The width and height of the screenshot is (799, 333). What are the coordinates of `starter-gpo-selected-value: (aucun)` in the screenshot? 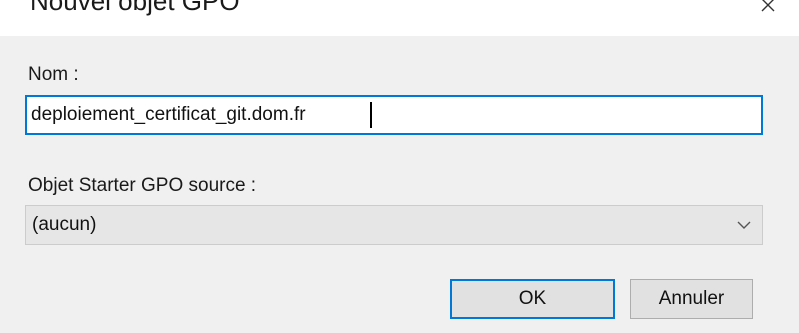 It's located at (64, 224).